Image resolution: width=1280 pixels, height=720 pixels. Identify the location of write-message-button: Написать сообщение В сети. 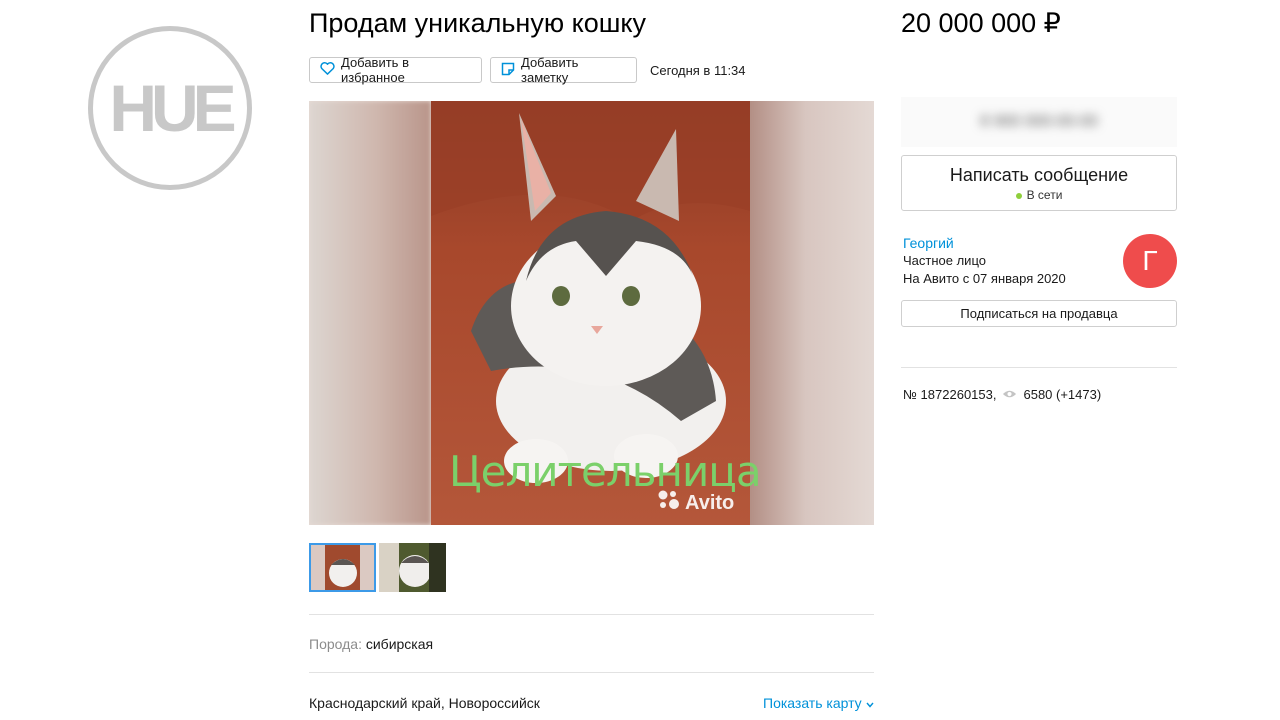
(1039, 183).